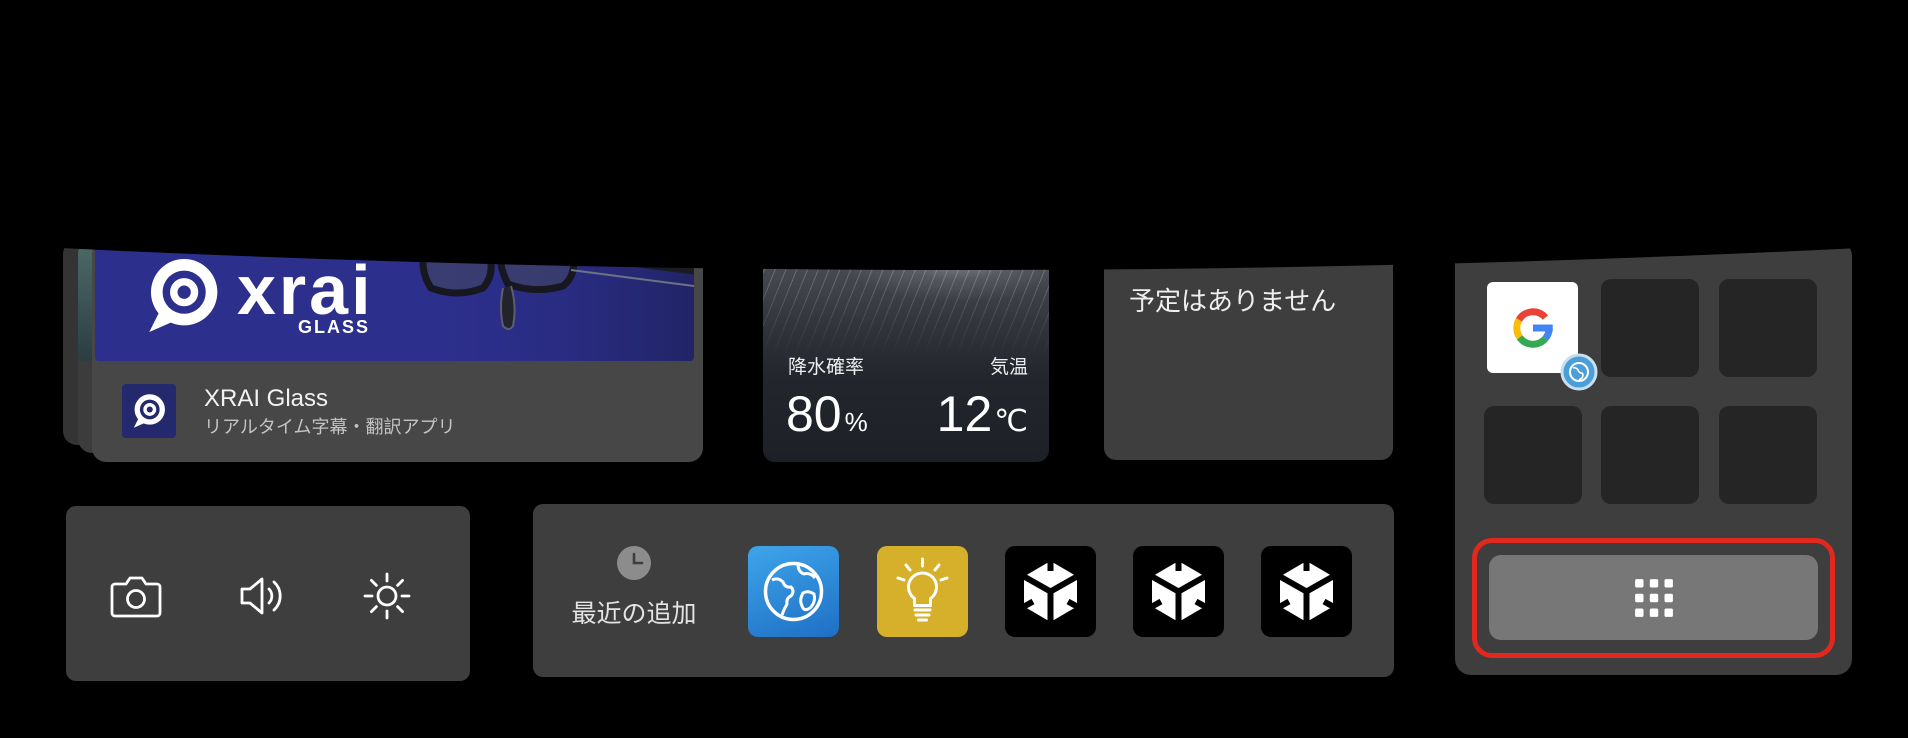  Describe the element at coordinates (826, 367) in the screenshot. I see `precipitation-label: 降水確率` at that location.